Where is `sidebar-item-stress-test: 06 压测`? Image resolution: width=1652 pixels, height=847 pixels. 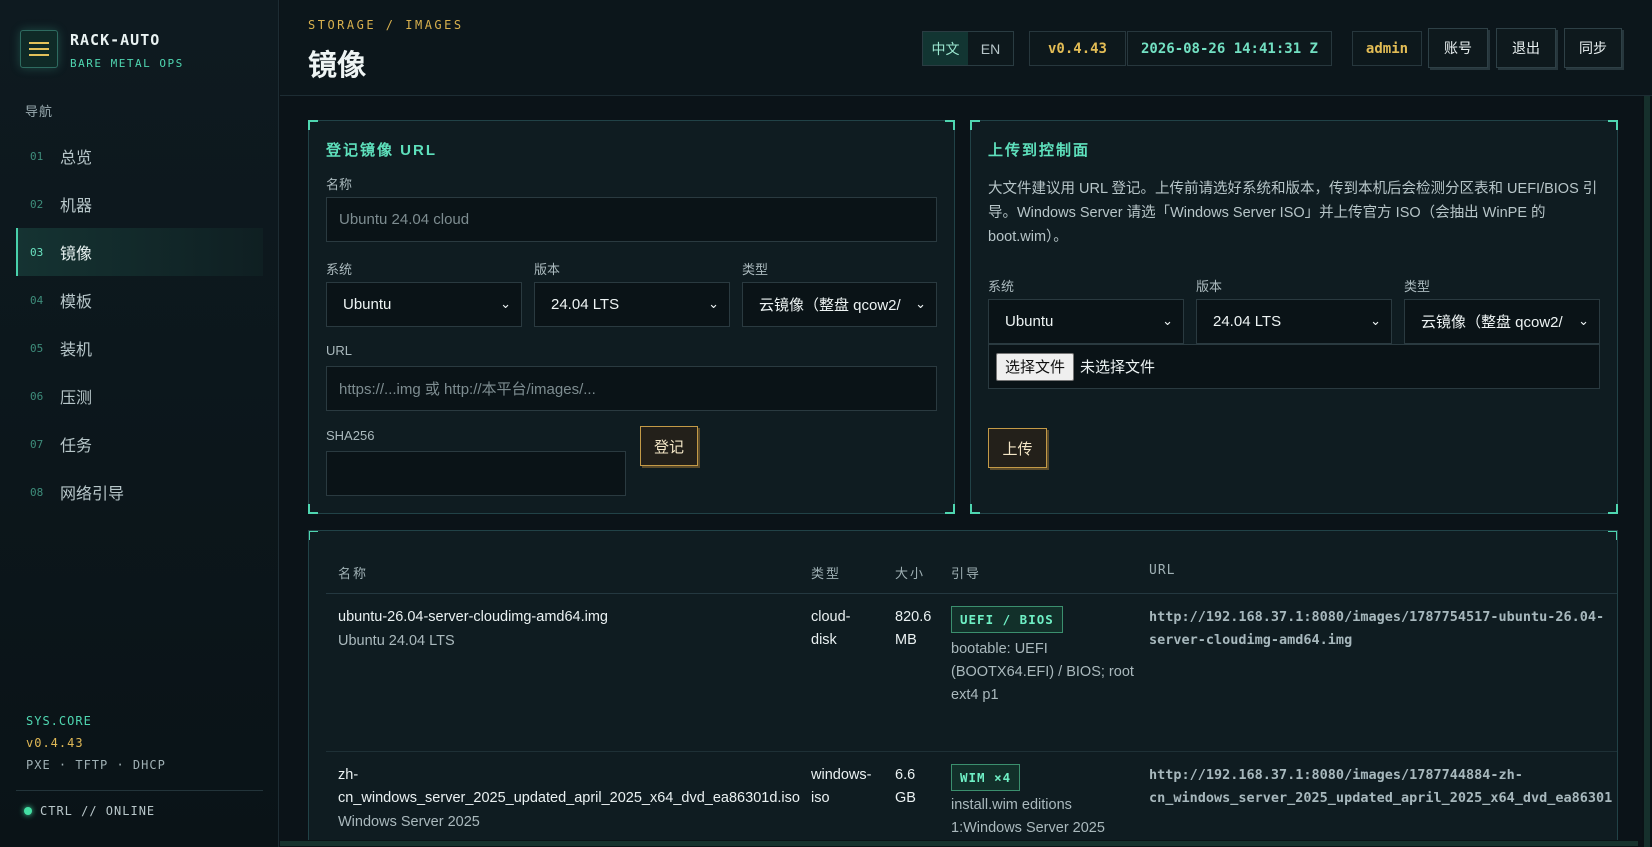
sidebar-item-stress-test: 06 压测 is located at coordinates (139, 396).